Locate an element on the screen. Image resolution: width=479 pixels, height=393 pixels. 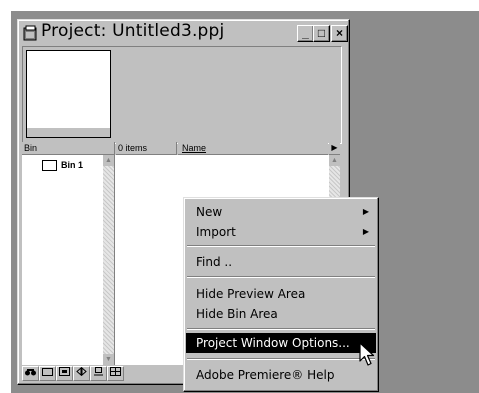
title-bar: Project: Untitled3.ppj _ □ × is located at coordinates (184, 32).